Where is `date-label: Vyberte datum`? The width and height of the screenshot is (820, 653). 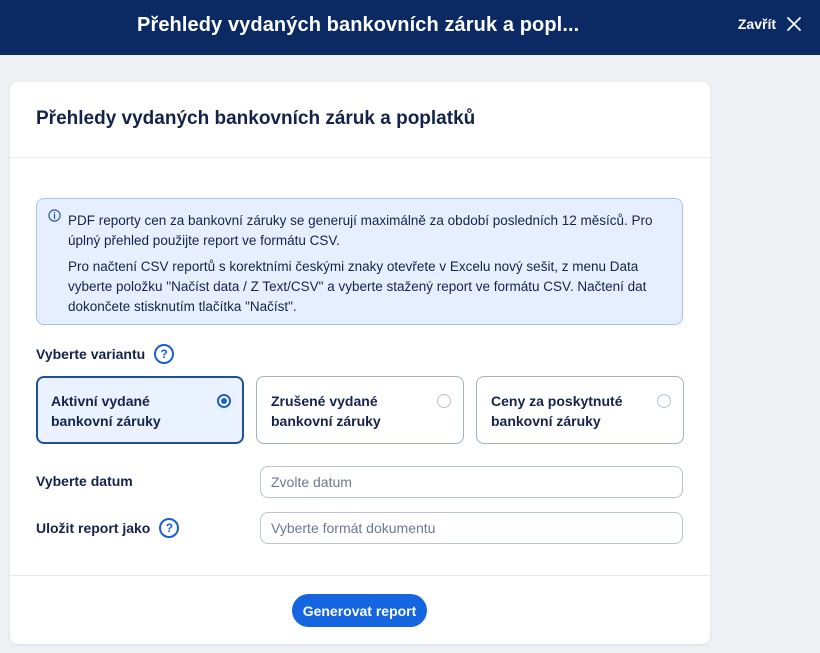 date-label: Vyberte datum is located at coordinates (84, 481).